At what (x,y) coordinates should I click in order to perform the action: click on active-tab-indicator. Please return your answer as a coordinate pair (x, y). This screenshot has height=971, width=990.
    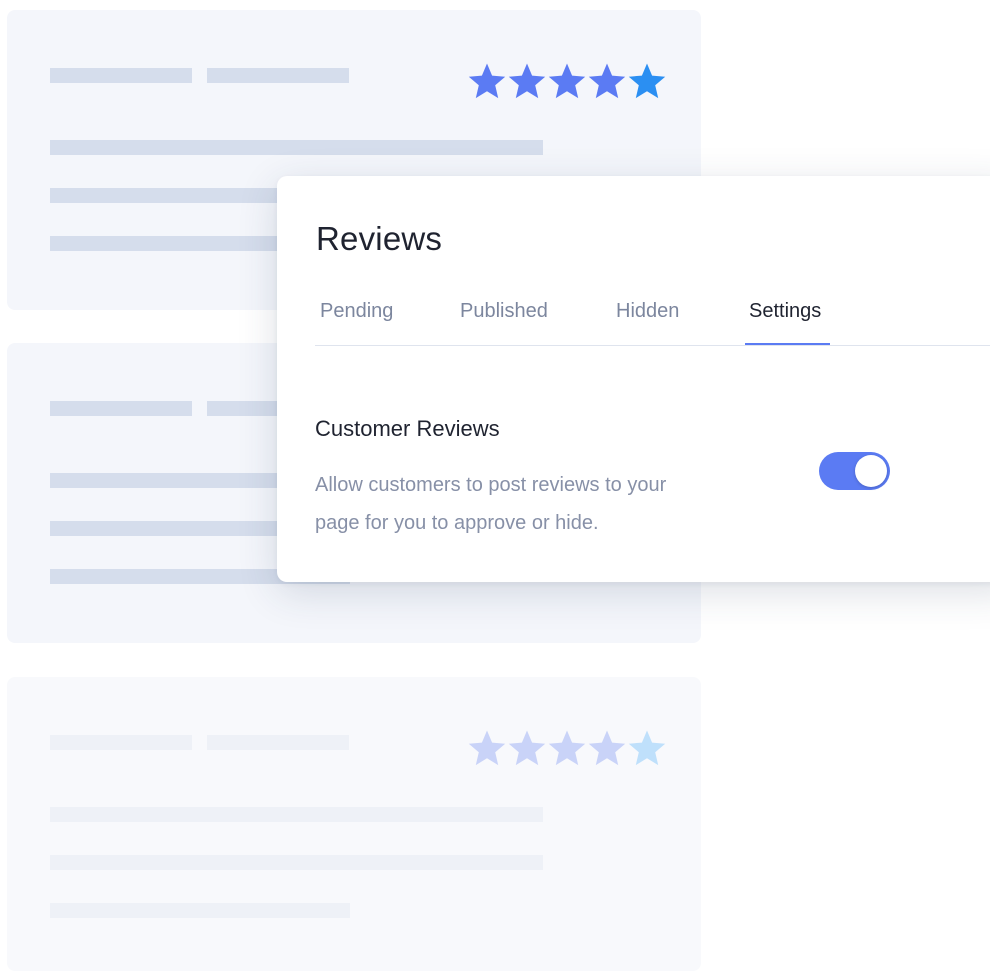
    Looking at the image, I should click on (787, 344).